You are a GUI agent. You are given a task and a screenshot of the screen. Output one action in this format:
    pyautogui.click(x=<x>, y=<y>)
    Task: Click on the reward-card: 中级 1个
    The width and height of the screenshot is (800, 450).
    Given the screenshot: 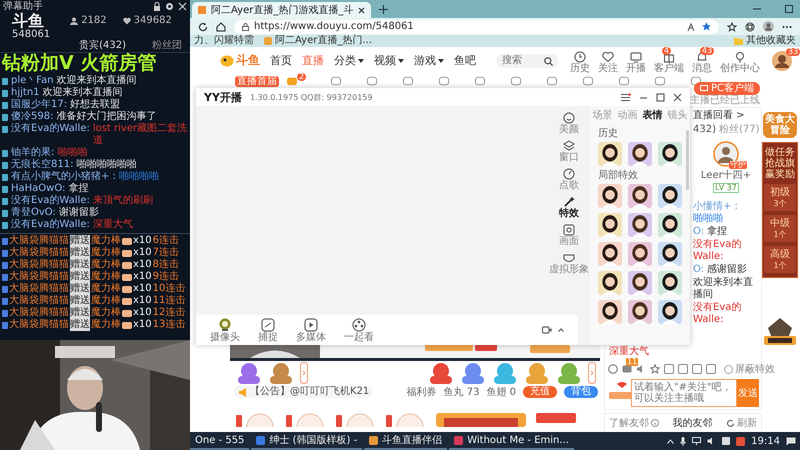 What is the action you would take?
    pyautogui.click(x=780, y=228)
    